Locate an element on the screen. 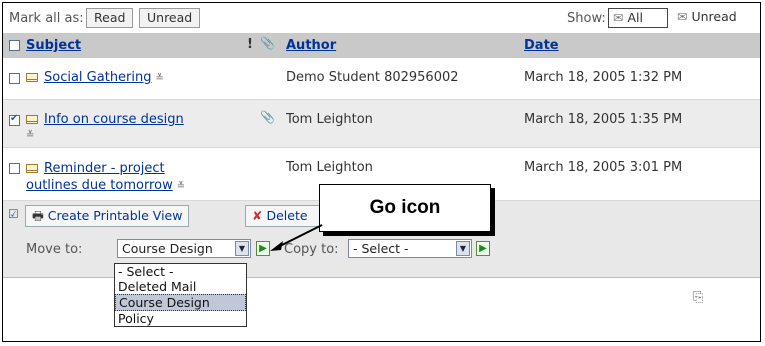  show-all-button: ✉ All is located at coordinates (638, 18).